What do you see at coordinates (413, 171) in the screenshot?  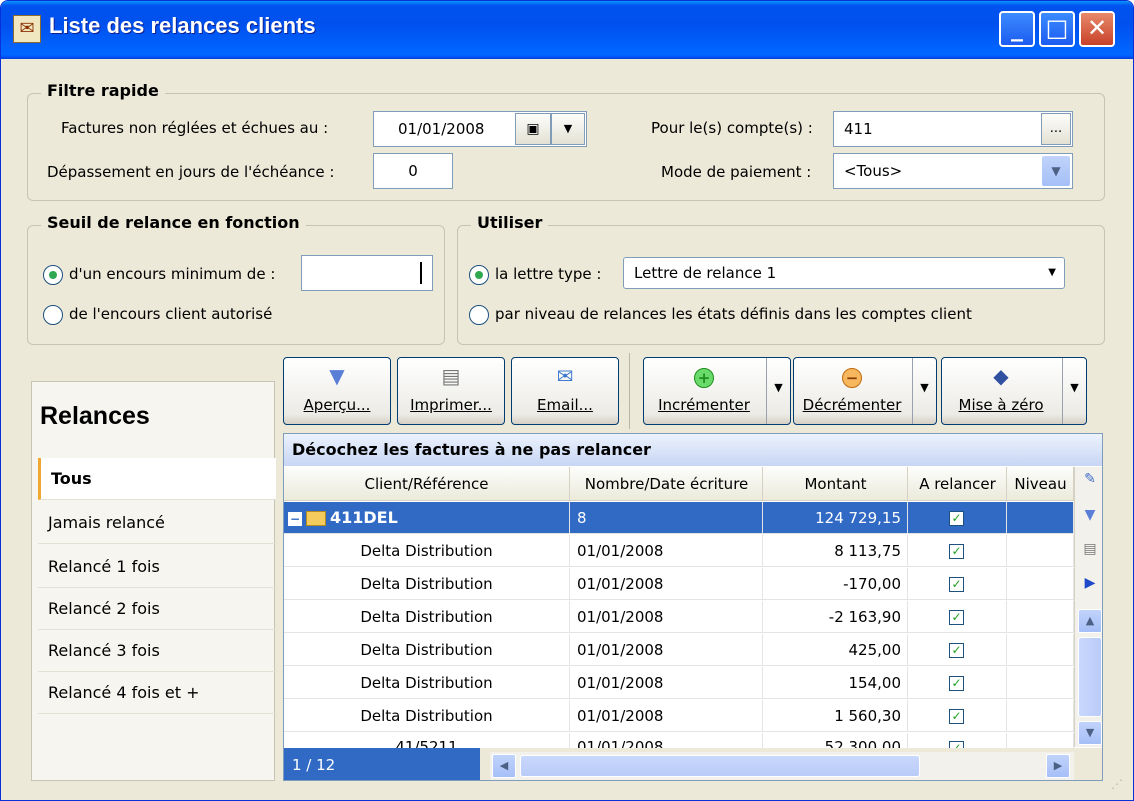 I see `overdue-days-input: 0` at bounding box center [413, 171].